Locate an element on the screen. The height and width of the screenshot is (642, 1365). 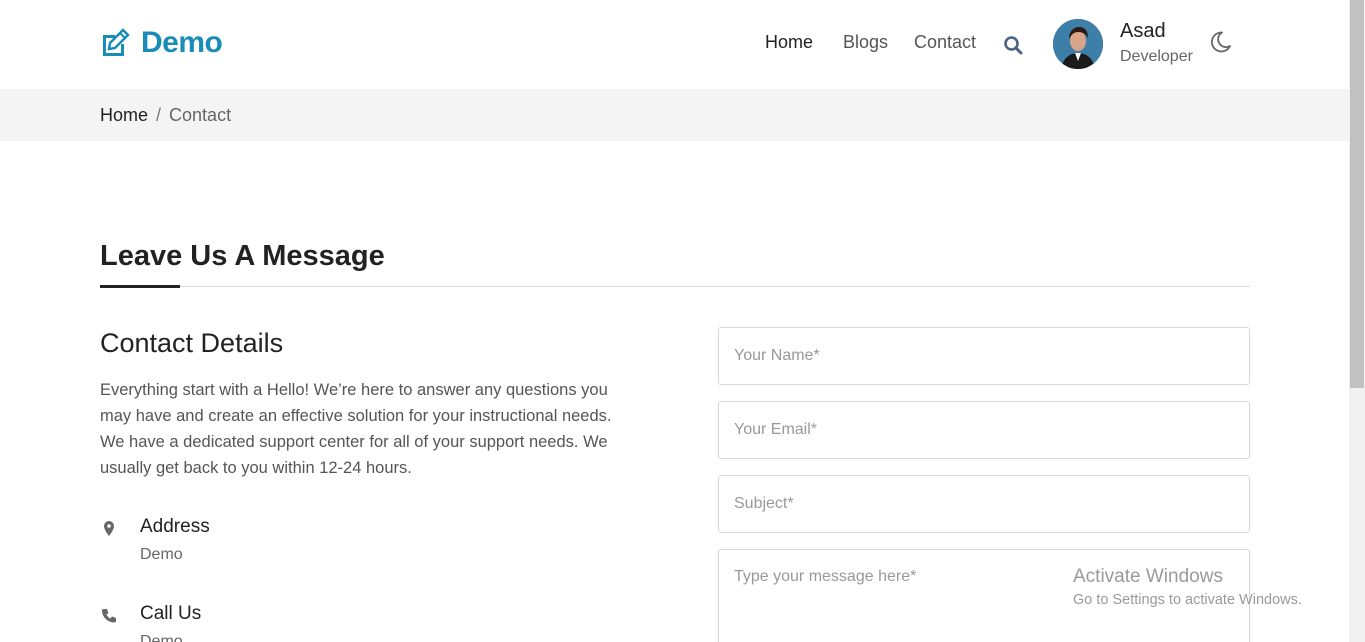
brand-name: Demo is located at coordinates (182, 42).